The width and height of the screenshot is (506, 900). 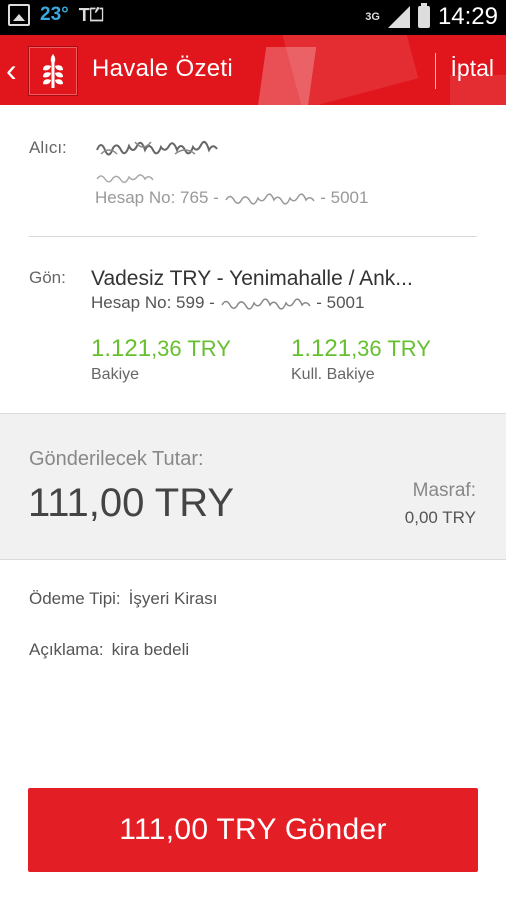 I want to click on sender-account-suffix: - 5001, so click(x=338, y=302).